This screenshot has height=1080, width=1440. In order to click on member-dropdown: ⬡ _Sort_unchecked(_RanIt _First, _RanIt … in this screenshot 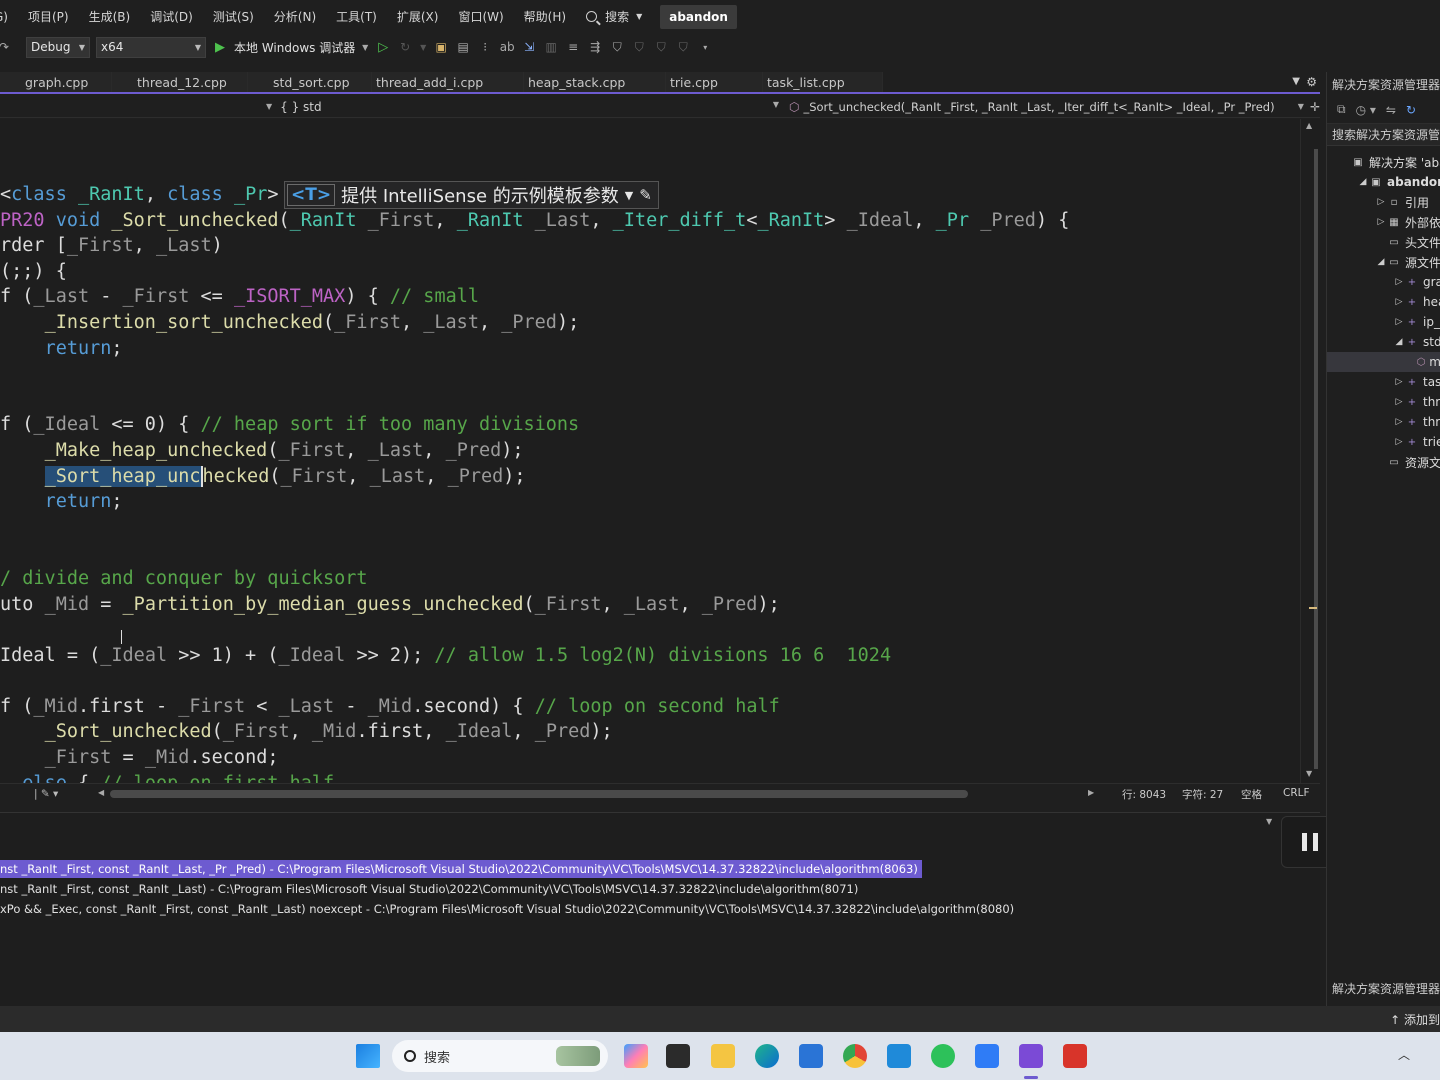, I will do `click(1043, 107)`.